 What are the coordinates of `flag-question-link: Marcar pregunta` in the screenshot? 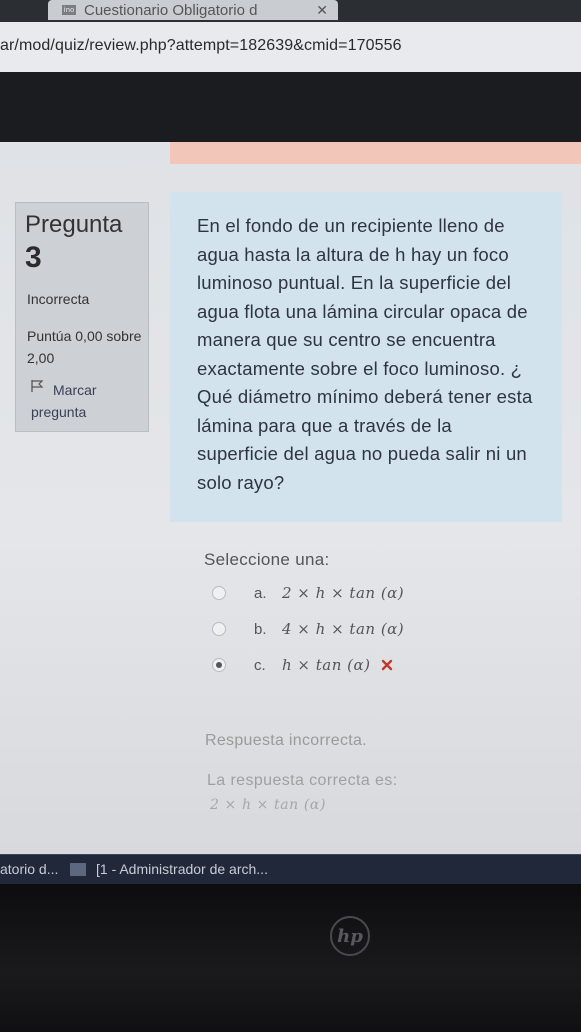 It's located at (86, 401).